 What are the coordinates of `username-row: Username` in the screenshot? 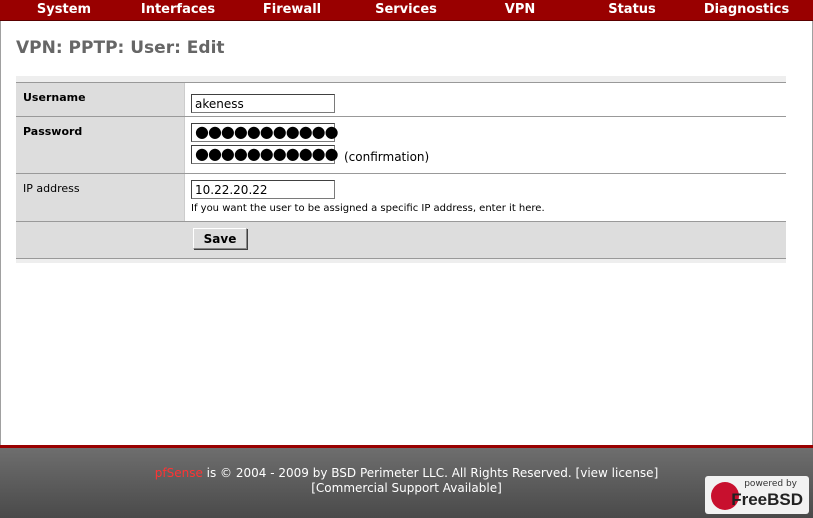 It's located at (401, 99).